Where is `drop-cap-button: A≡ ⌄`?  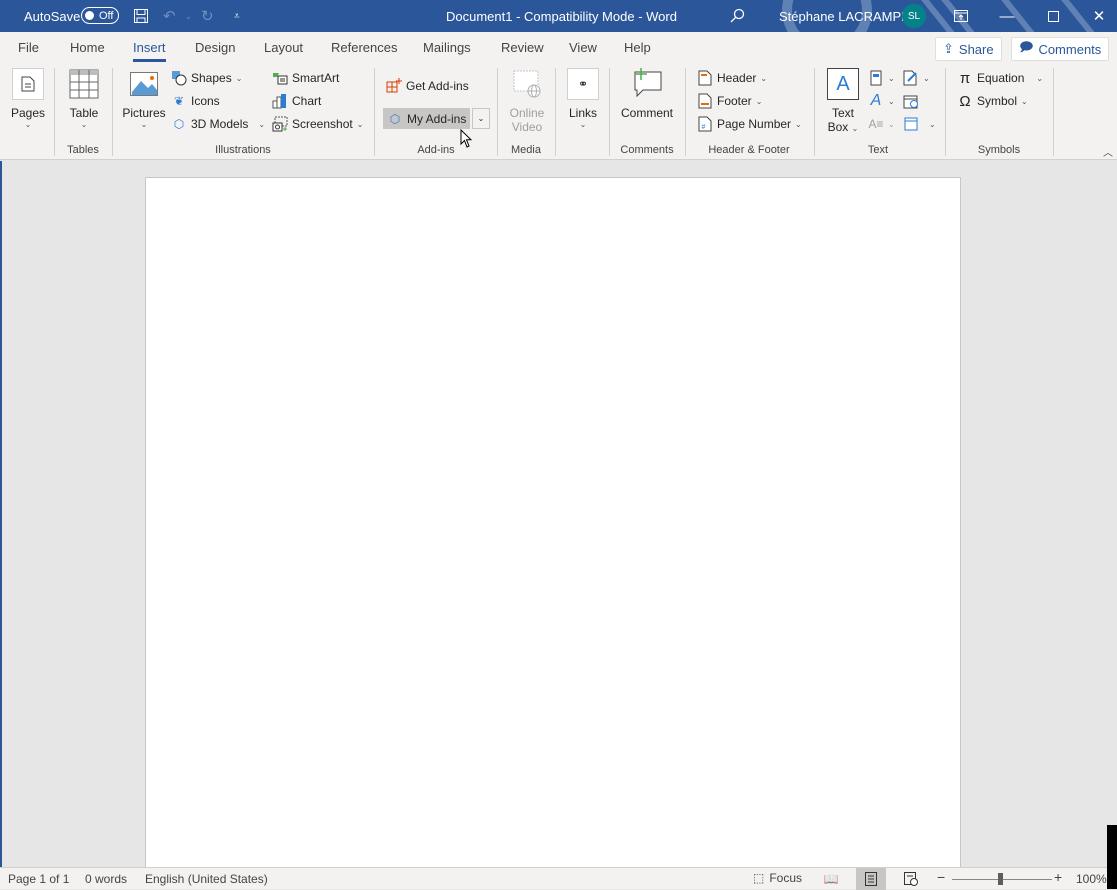
drop-cap-button: A≡ ⌄ is located at coordinates (881, 124).